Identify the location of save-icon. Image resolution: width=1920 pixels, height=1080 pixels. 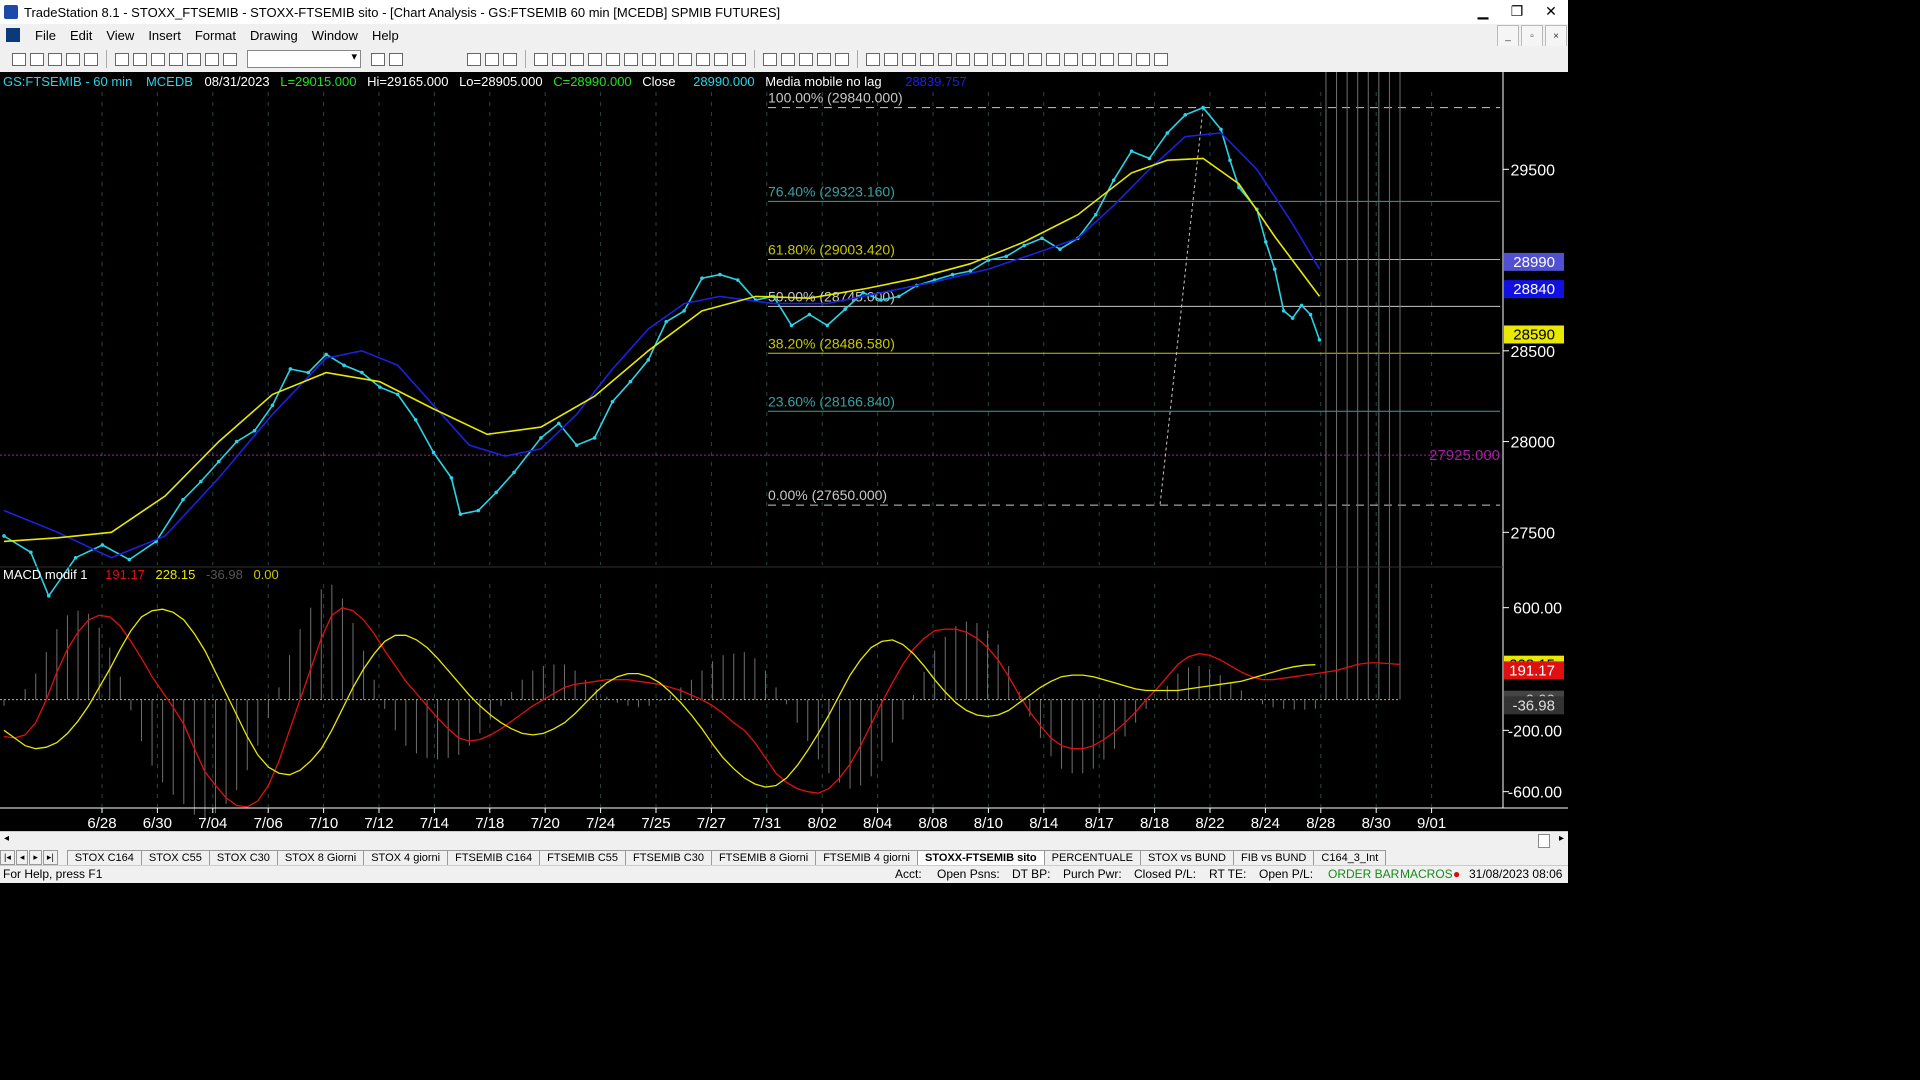
(55, 59).